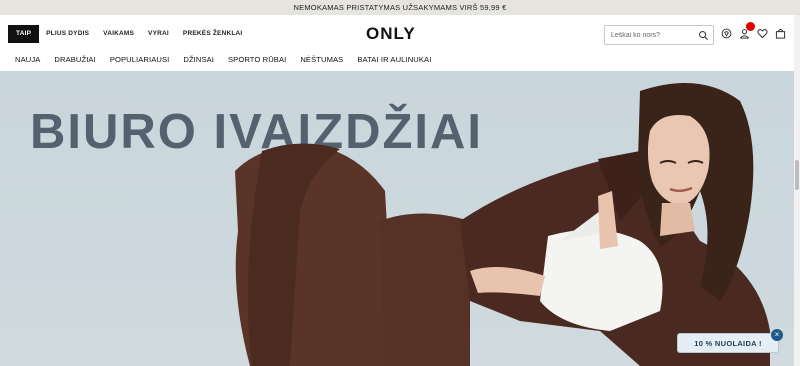 This screenshot has height=366, width=800. I want to click on scrollbar-track, so click(797, 190).